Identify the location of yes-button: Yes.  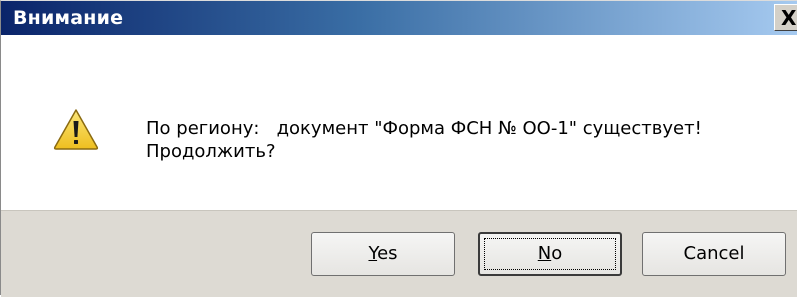
(383, 254).